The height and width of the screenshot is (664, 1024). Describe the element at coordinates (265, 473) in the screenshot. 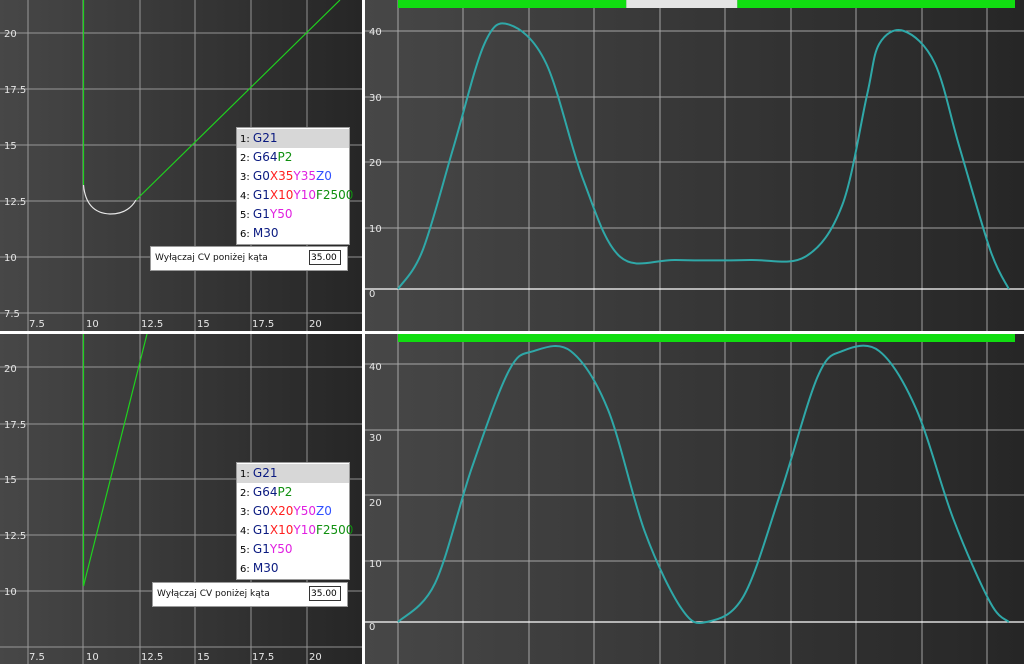

I see `gcode-token: G21` at that location.